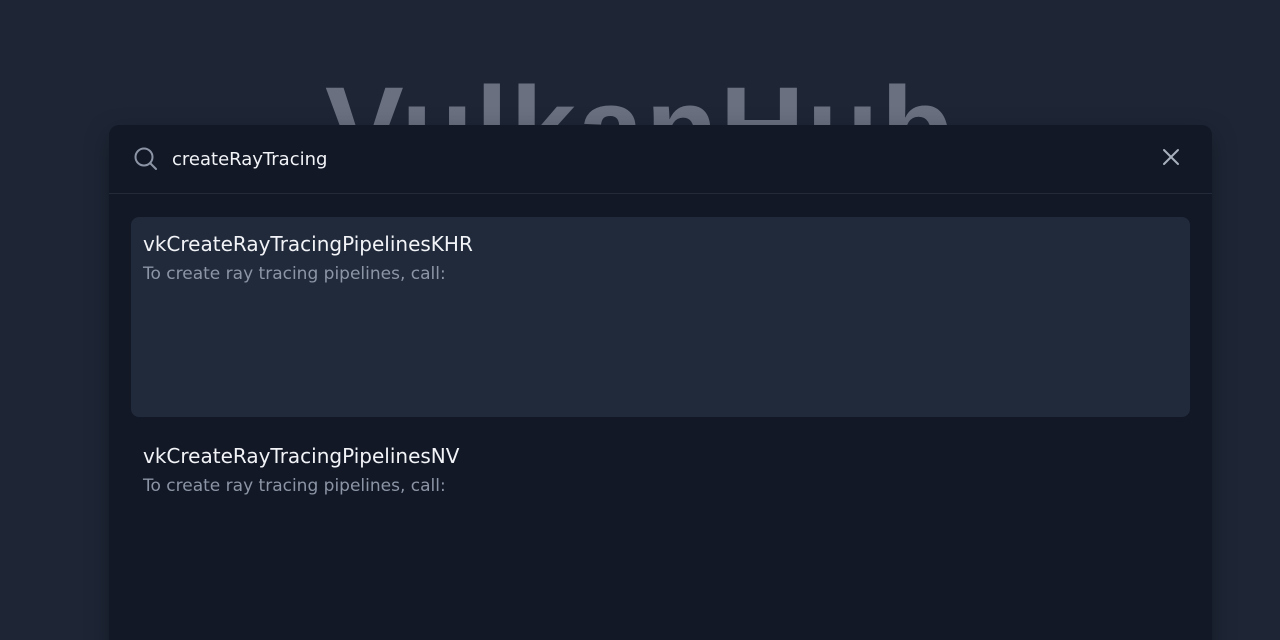 Image resolution: width=1280 pixels, height=640 pixels. I want to click on close-button, so click(1171, 159).